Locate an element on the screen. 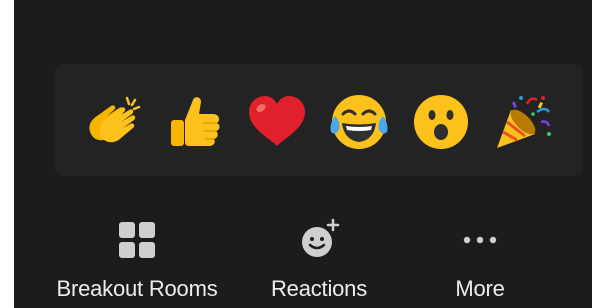 The height and width of the screenshot is (308, 598). breakout-rooms-label: Breakout Rooms is located at coordinates (137, 288).